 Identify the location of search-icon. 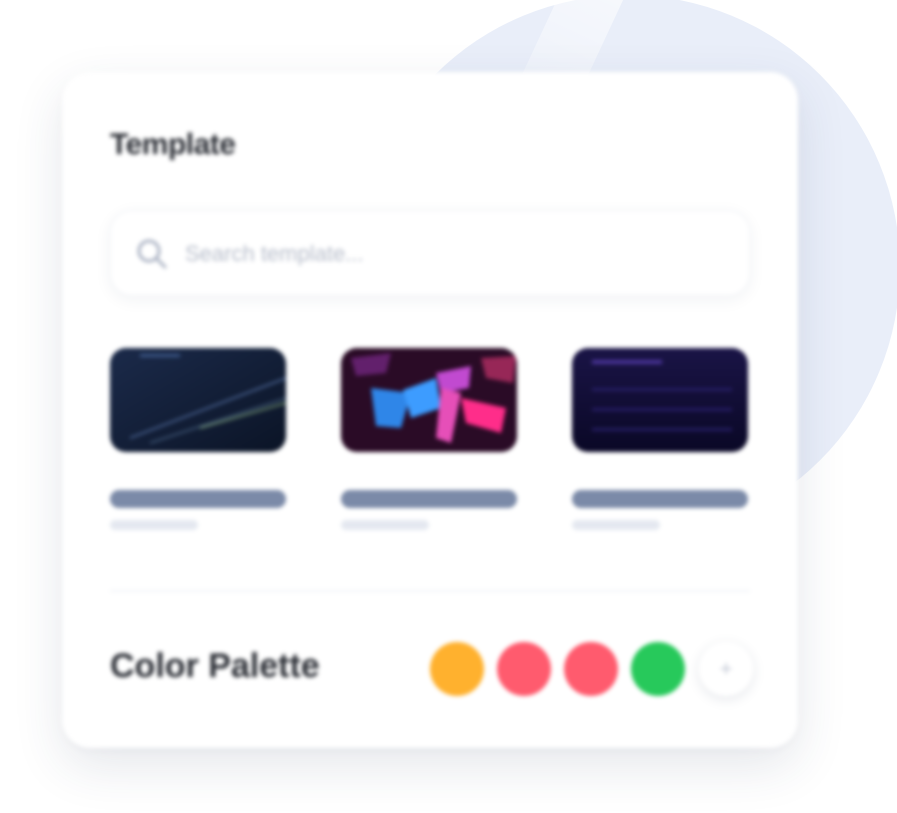
(152, 254).